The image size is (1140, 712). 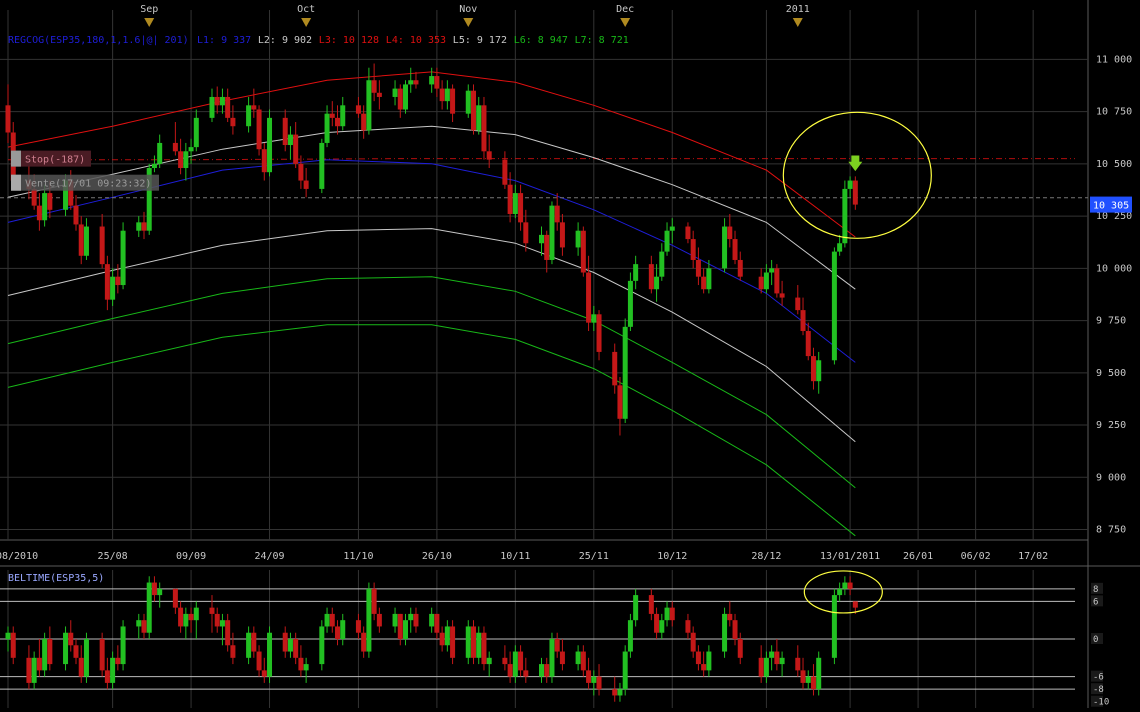 I want to click on month-label: Dec, so click(x=625, y=9).